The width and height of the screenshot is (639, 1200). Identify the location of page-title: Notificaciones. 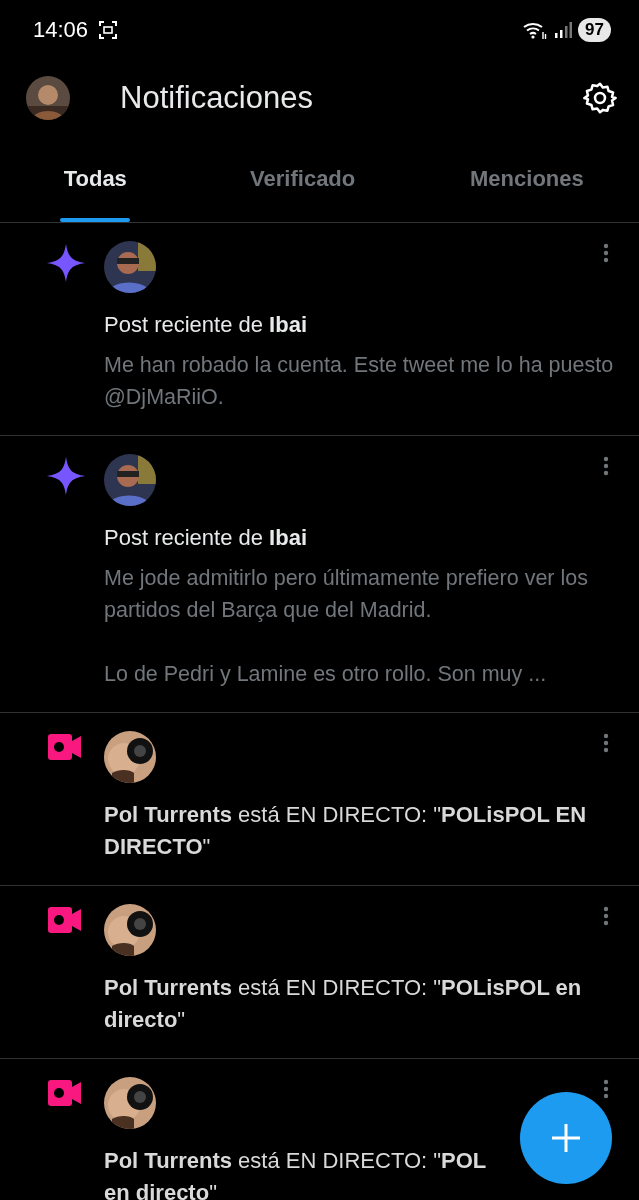
(217, 98).